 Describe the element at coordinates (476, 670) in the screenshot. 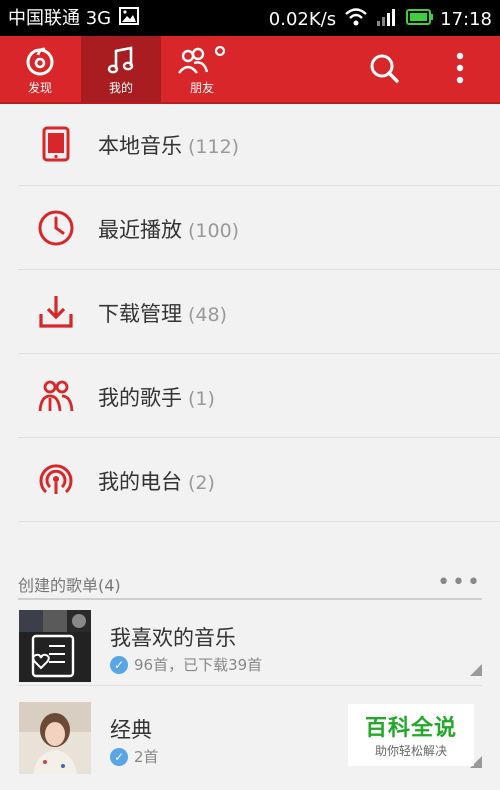

I see `corner-triangle-icon` at that location.